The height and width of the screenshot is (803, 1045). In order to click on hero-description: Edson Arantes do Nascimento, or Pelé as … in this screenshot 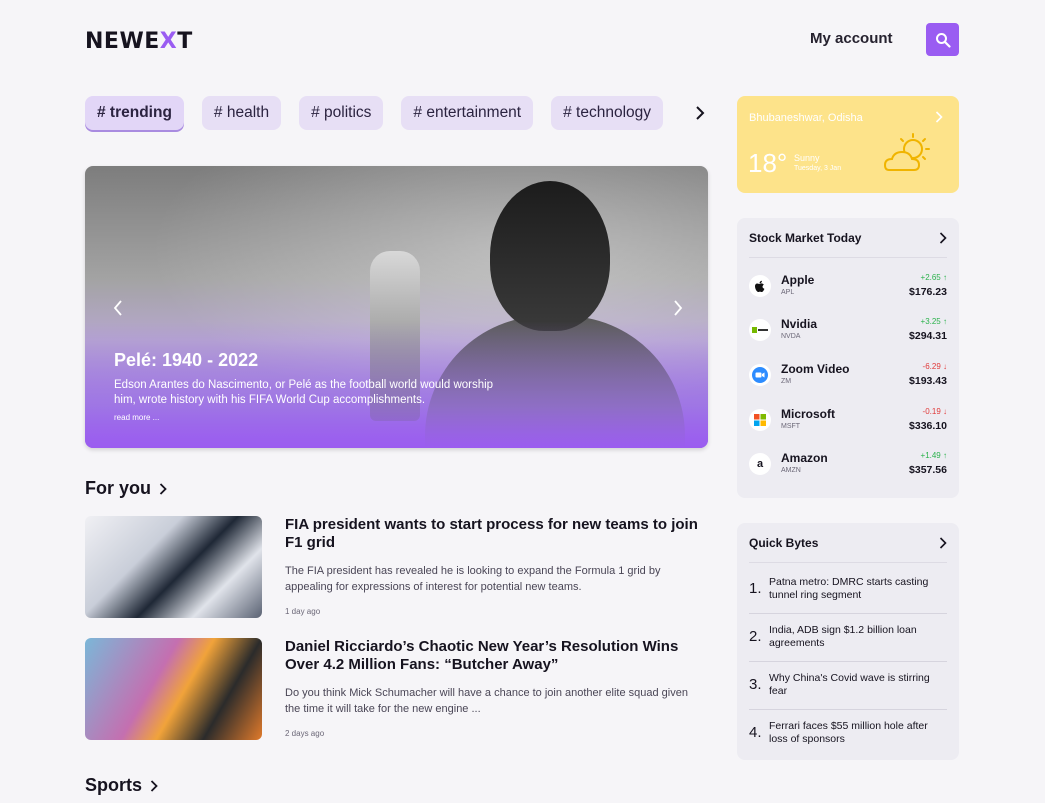, I will do `click(304, 392)`.